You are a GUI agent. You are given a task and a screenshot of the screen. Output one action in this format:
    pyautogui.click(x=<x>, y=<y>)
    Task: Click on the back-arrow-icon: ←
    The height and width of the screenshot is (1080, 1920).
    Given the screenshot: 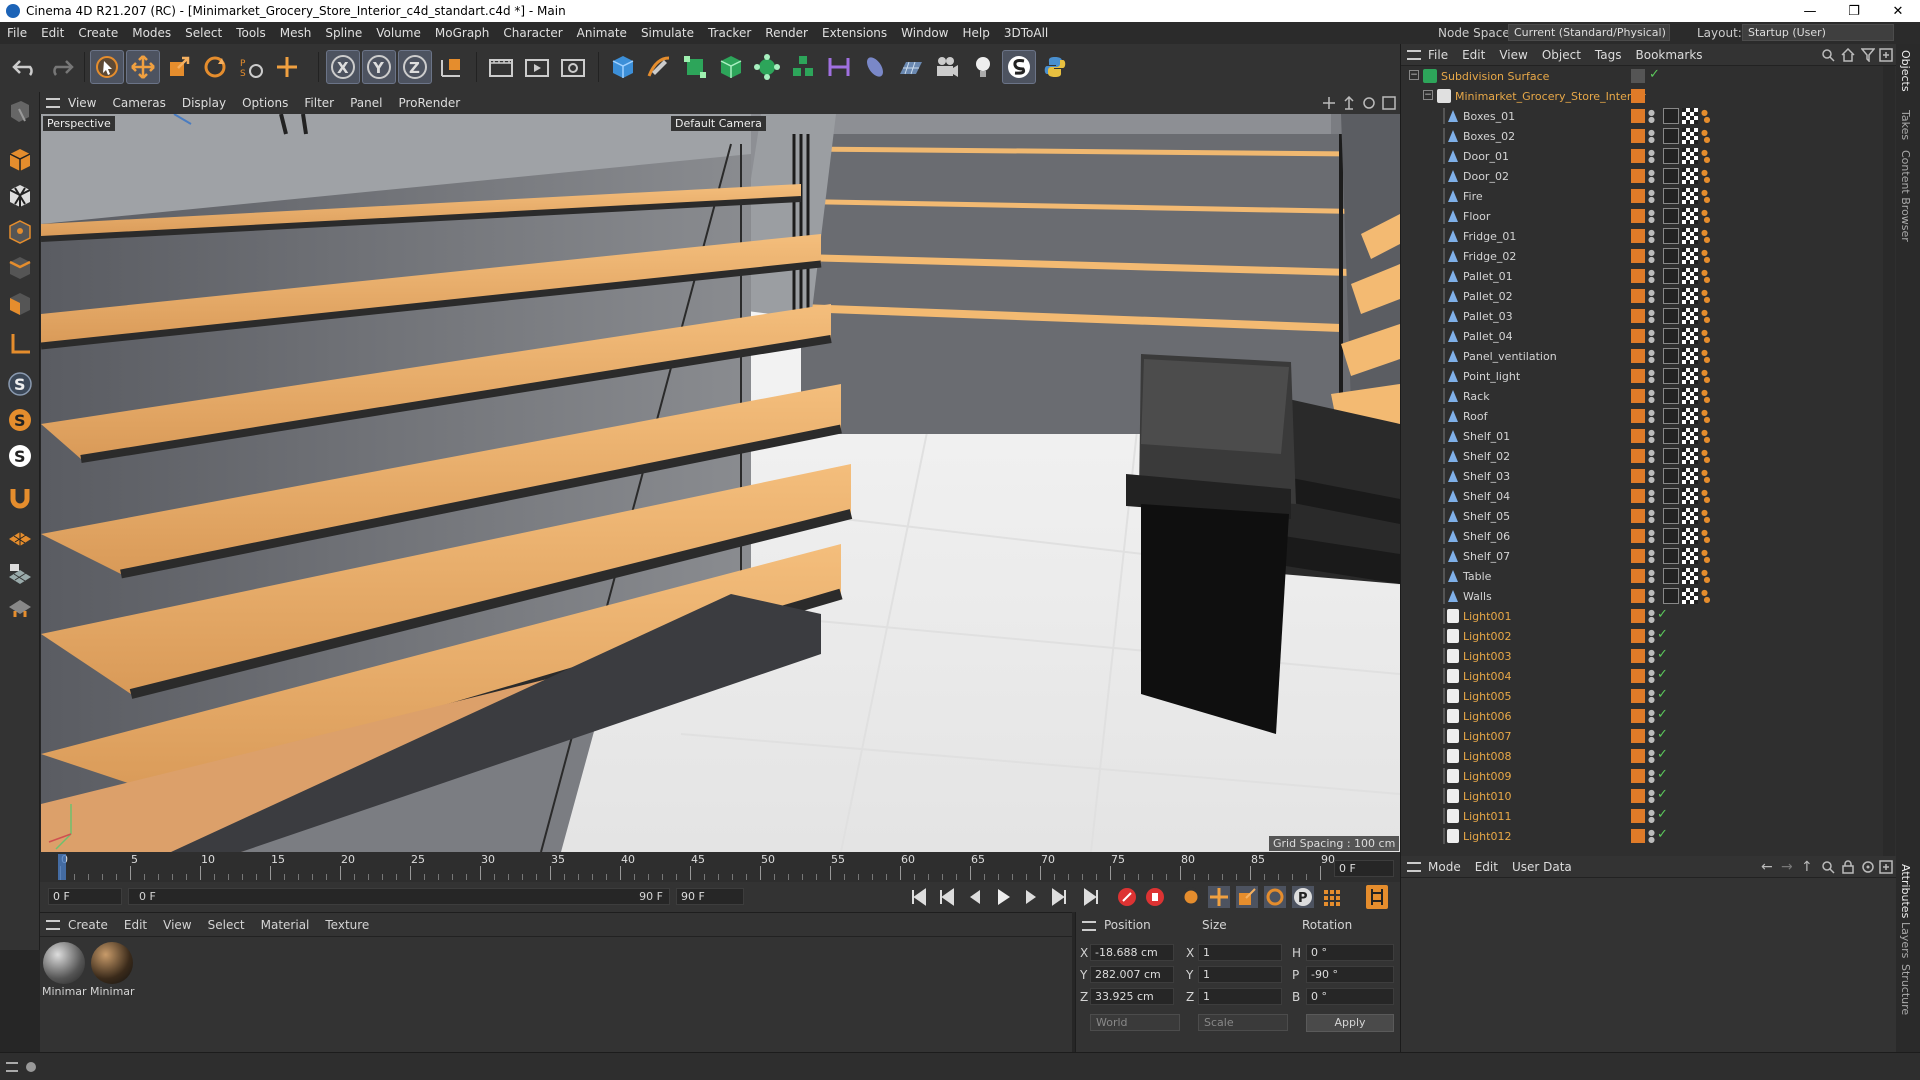 What is the action you would take?
    pyautogui.click(x=1767, y=867)
    